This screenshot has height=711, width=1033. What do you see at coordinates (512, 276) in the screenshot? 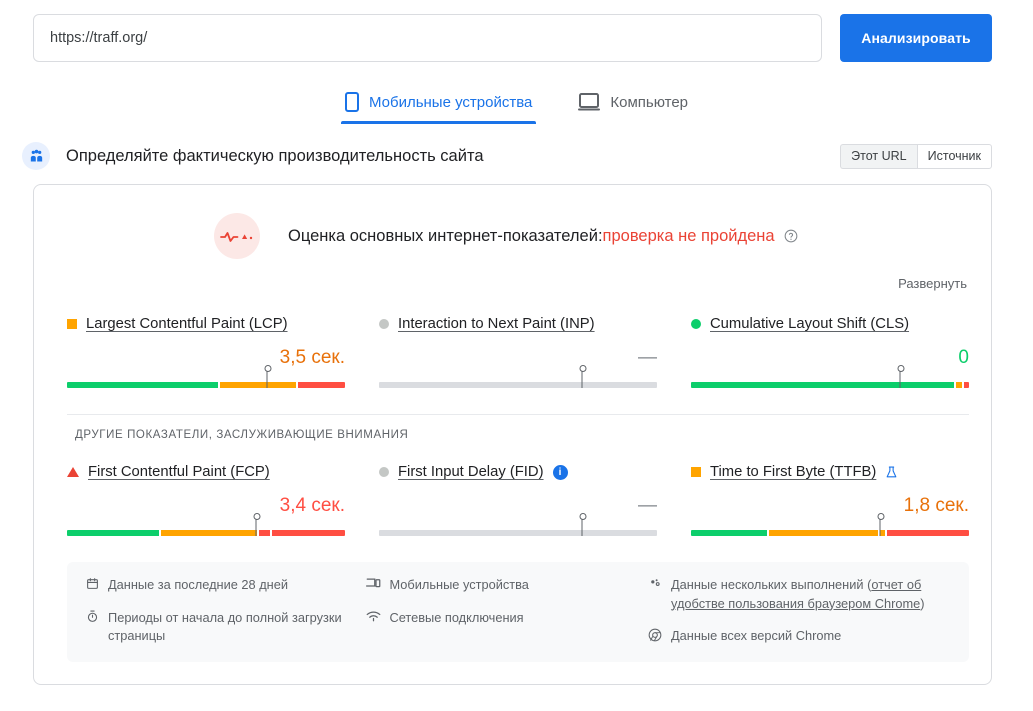
I see `expand-row: Развернуть` at bounding box center [512, 276].